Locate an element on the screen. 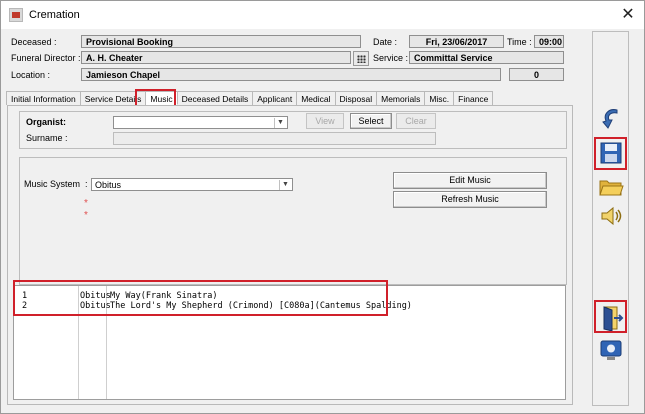  tab-finance: Finance is located at coordinates (474, 98).